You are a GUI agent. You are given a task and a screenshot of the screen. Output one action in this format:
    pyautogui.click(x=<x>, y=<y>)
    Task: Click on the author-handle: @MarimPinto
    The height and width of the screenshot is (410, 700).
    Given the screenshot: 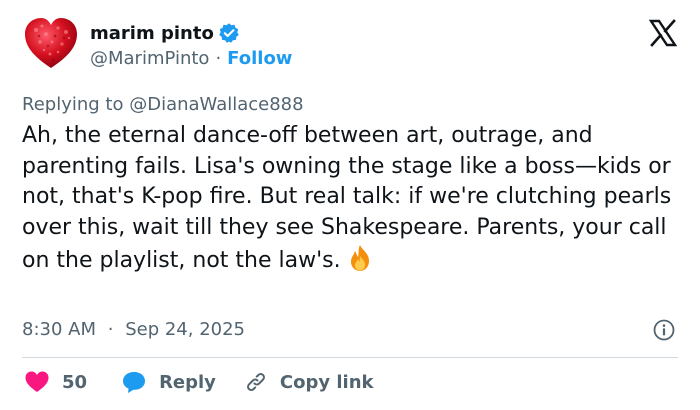 What is the action you would take?
    pyautogui.click(x=149, y=58)
    